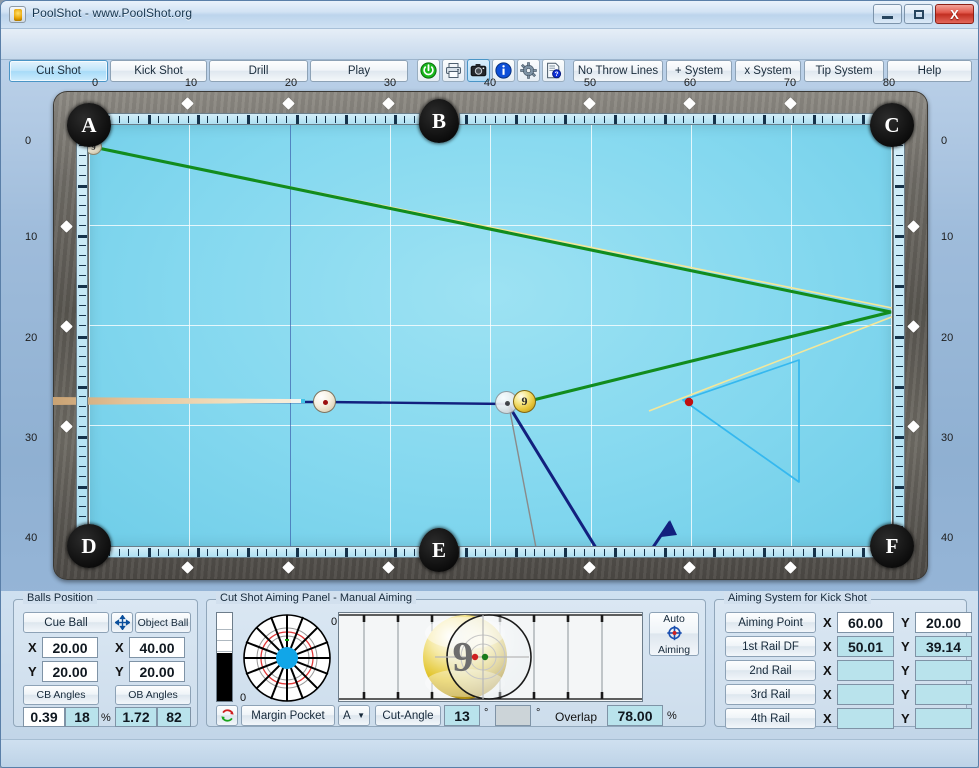 The image size is (979, 768). I want to click on close-button: X, so click(954, 14).